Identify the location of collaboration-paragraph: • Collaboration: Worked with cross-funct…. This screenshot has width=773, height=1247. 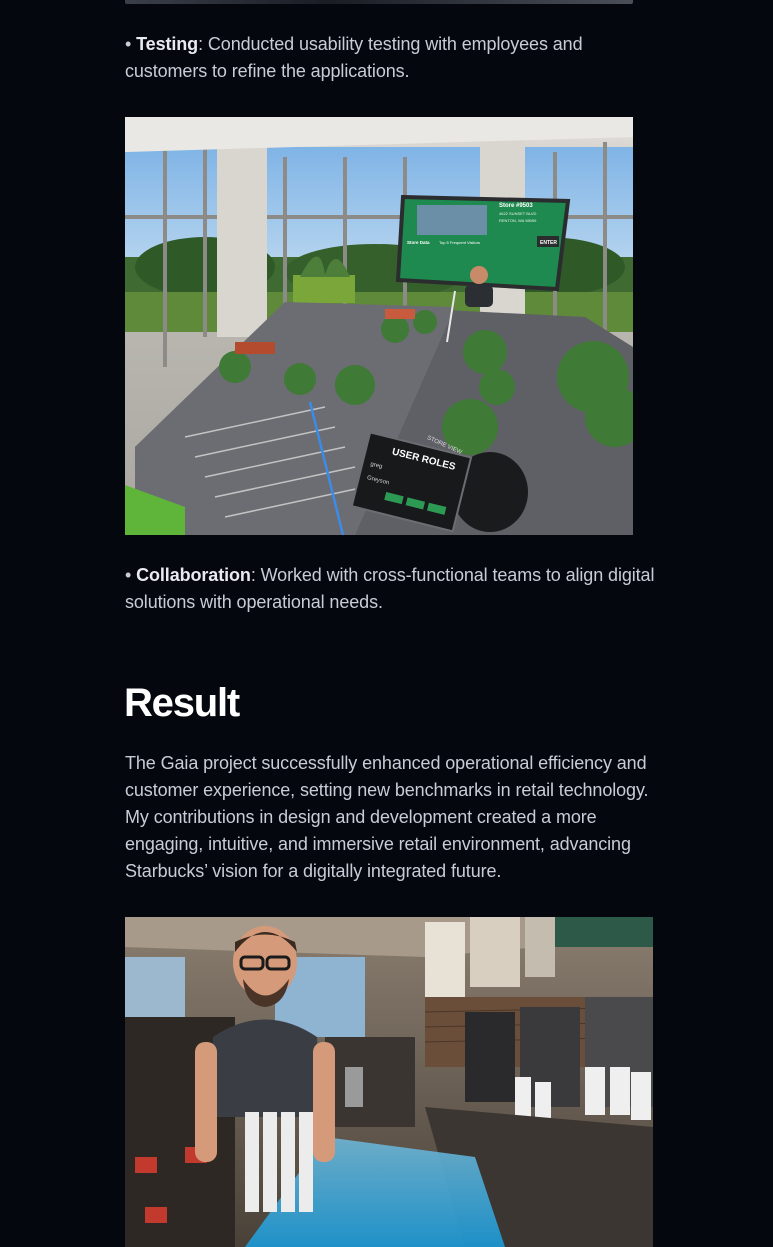
(391, 589).